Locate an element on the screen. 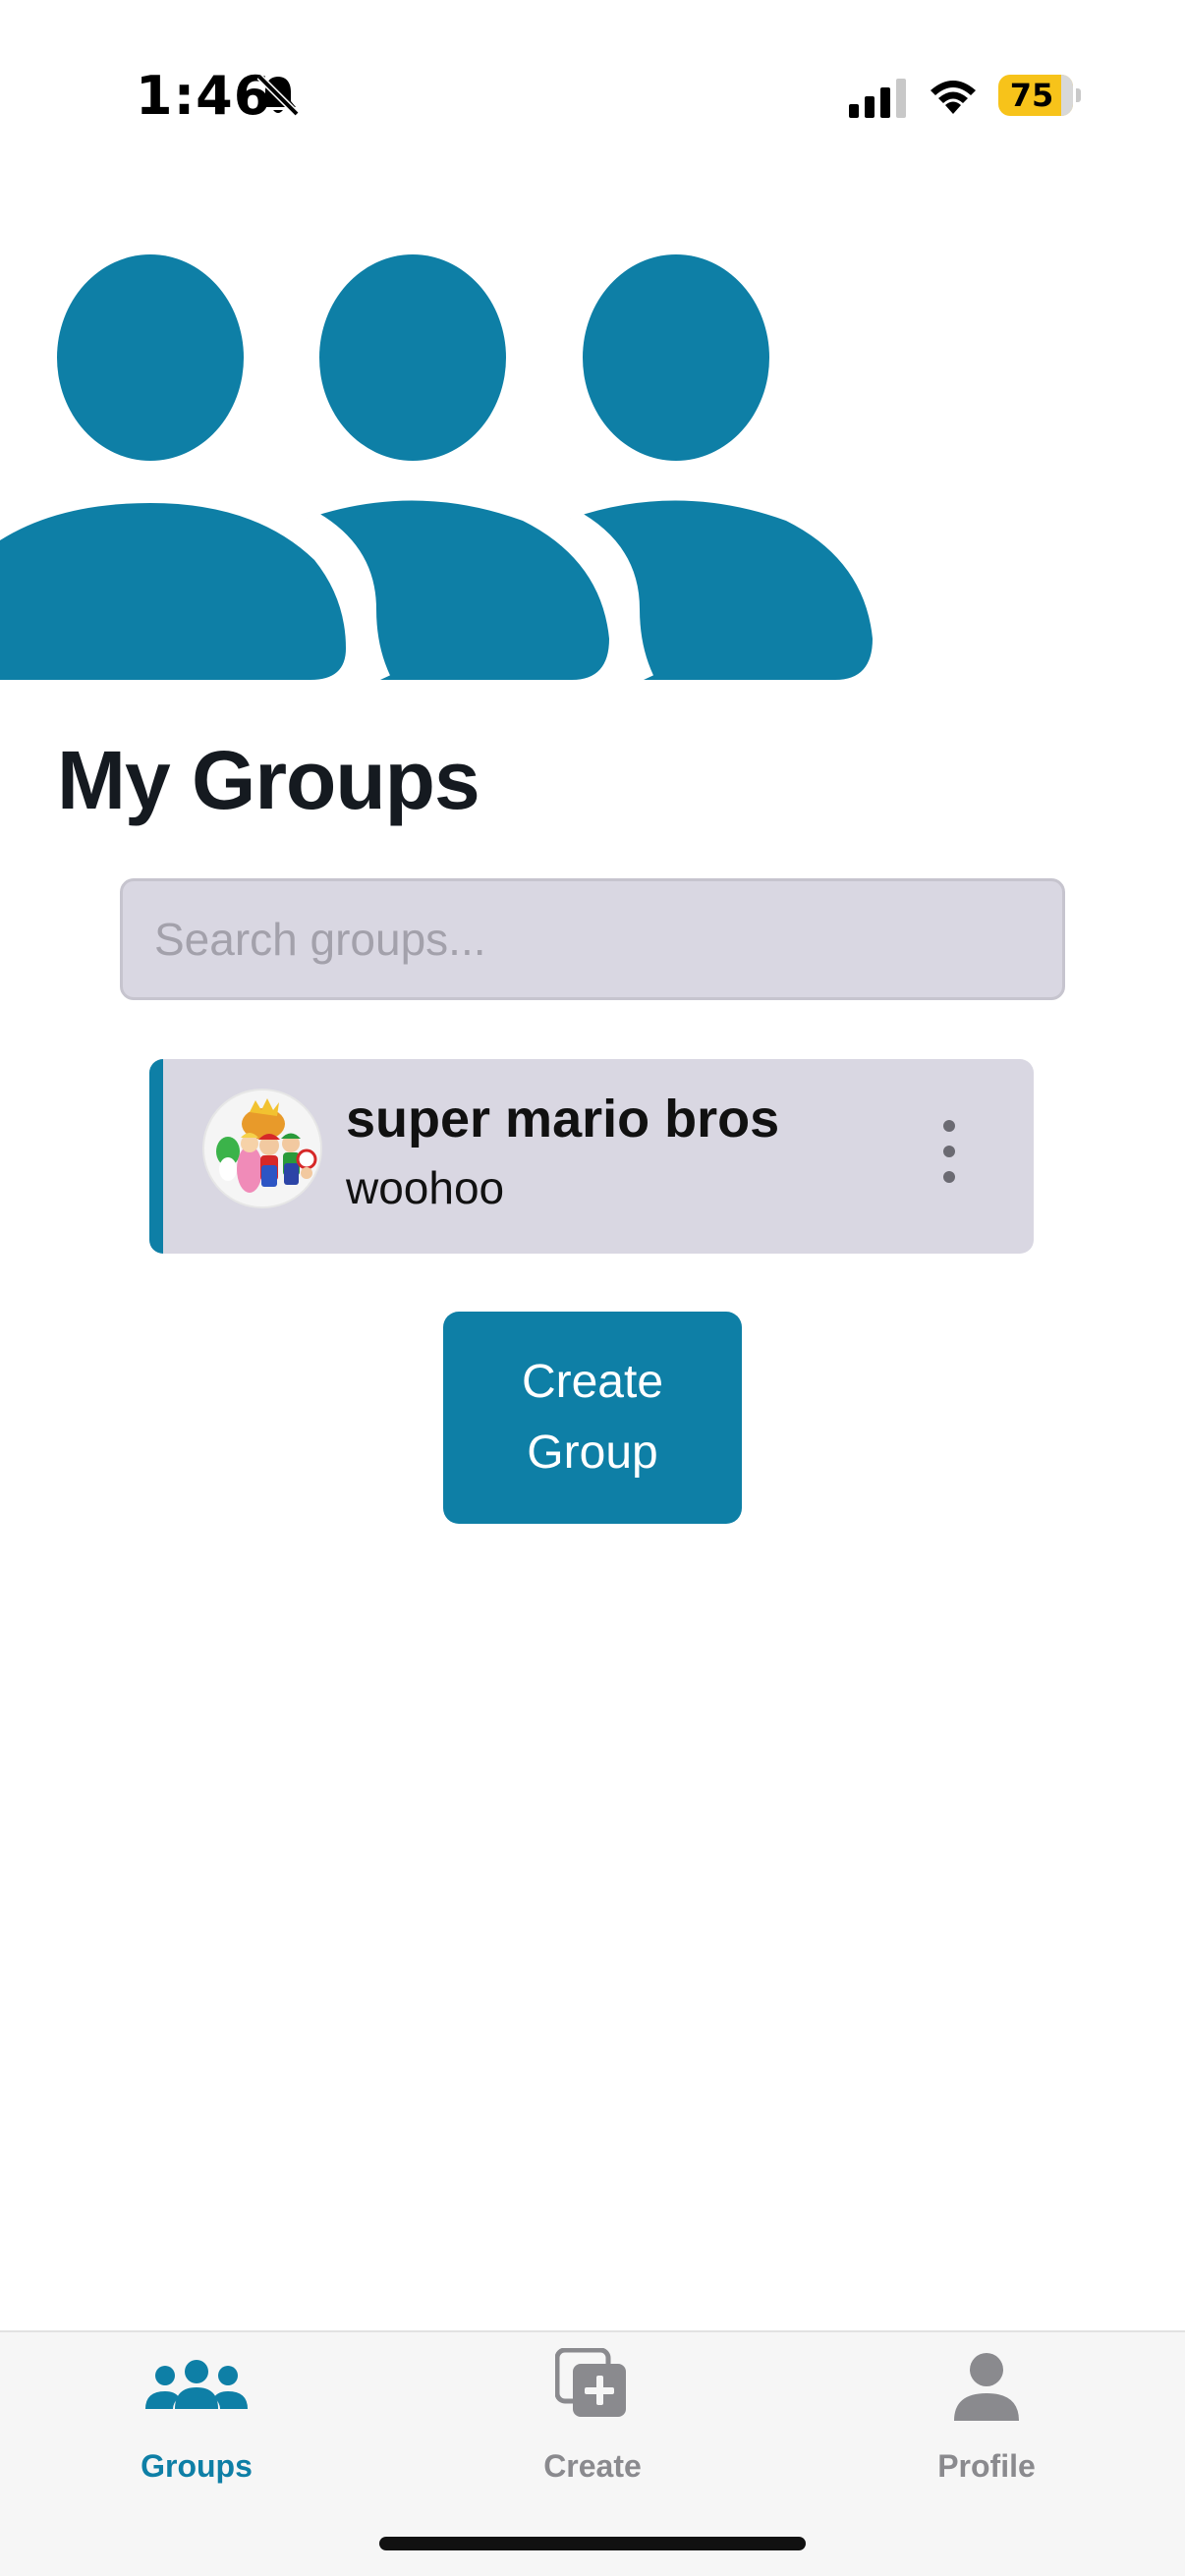 The image size is (1185, 2576). tab-profile: Profile is located at coordinates (987, 2415).